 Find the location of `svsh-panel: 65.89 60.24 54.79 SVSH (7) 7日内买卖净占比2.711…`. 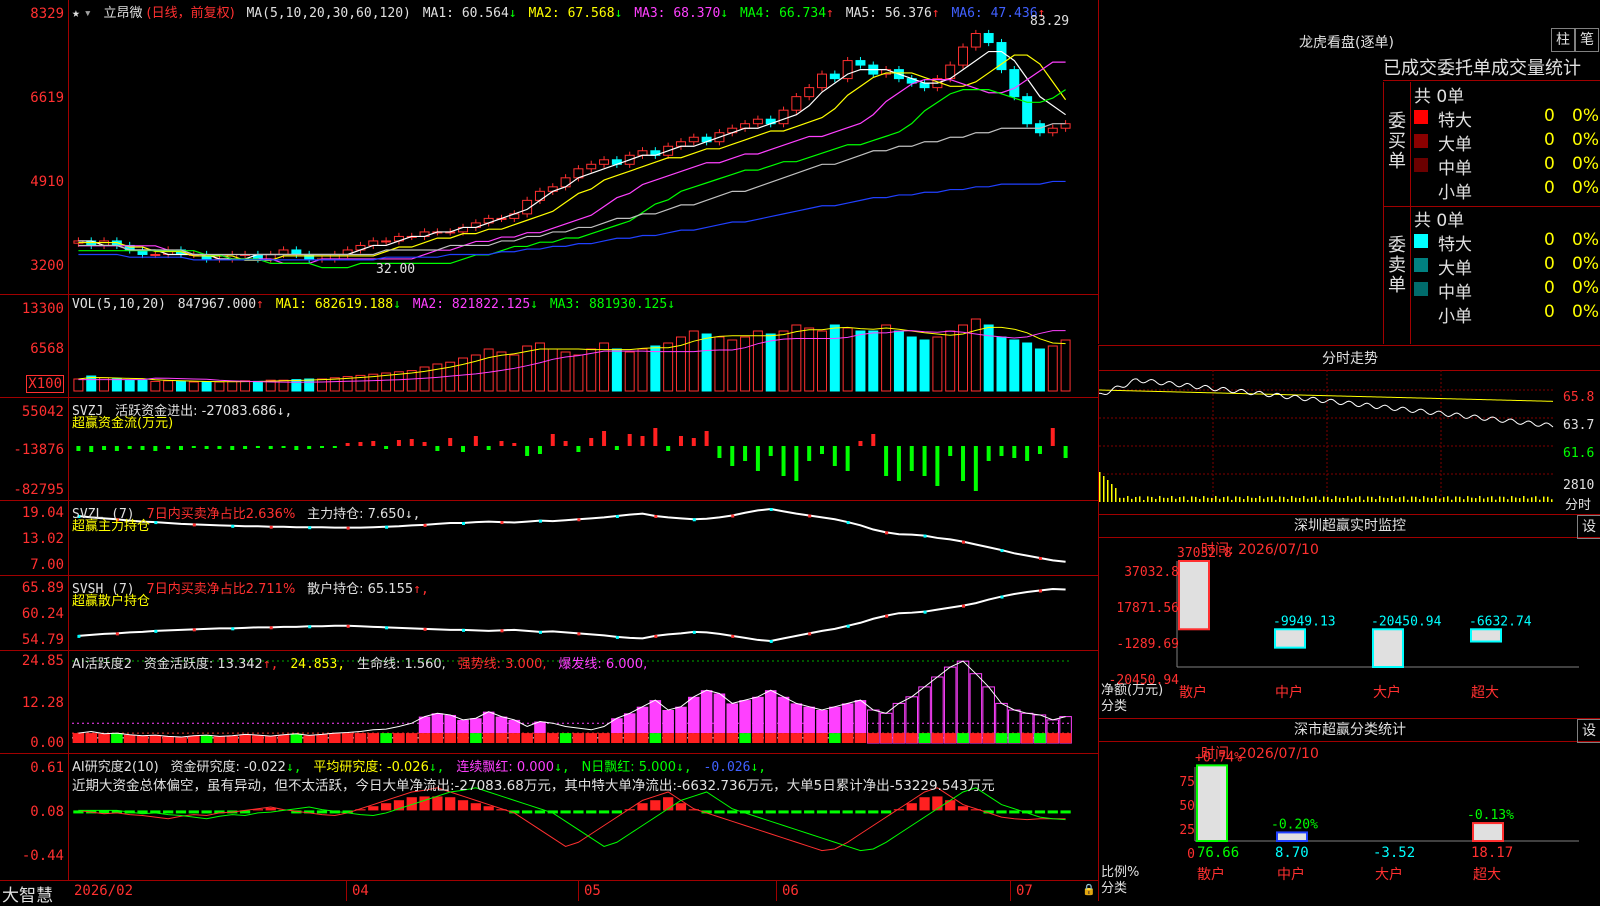

svsh-panel: 65.89 60.24 54.79 SVSH (7) 7日内买卖净占比2.711… is located at coordinates (549, 613).